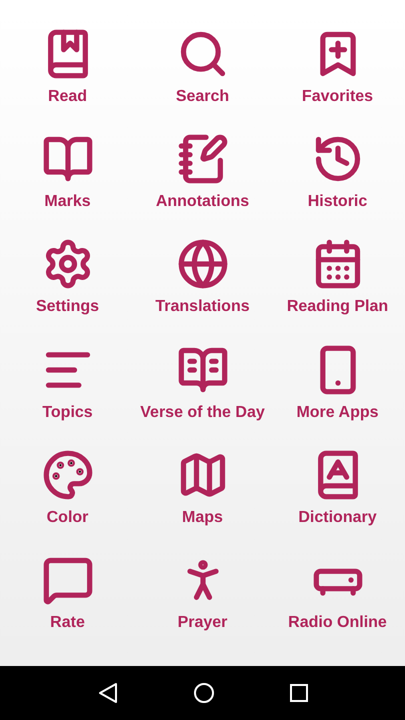 The height and width of the screenshot is (720, 405). I want to click on back-icon, so click(108, 693).